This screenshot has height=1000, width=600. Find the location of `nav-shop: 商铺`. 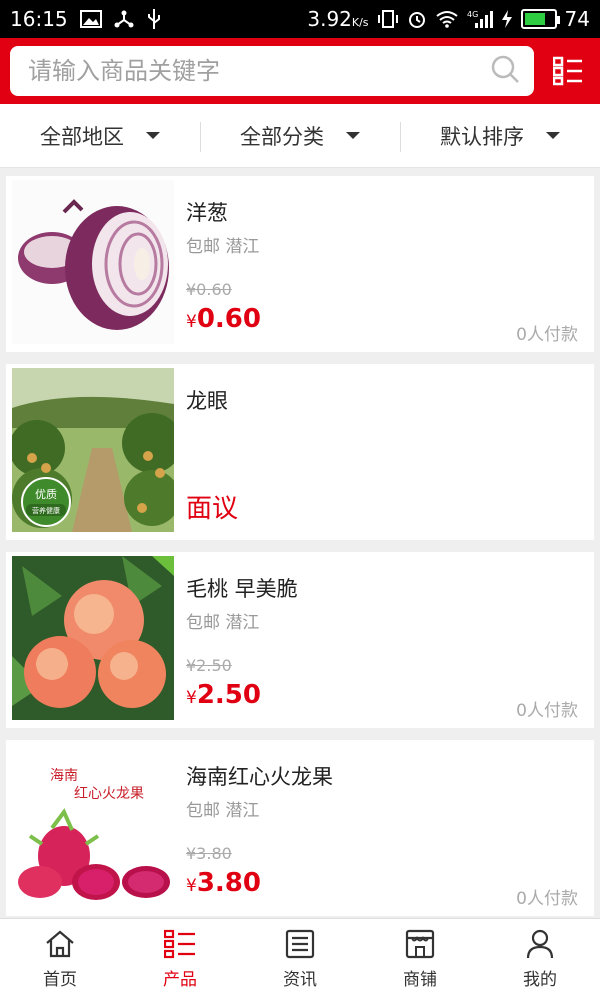

nav-shop: 商铺 is located at coordinates (420, 959).